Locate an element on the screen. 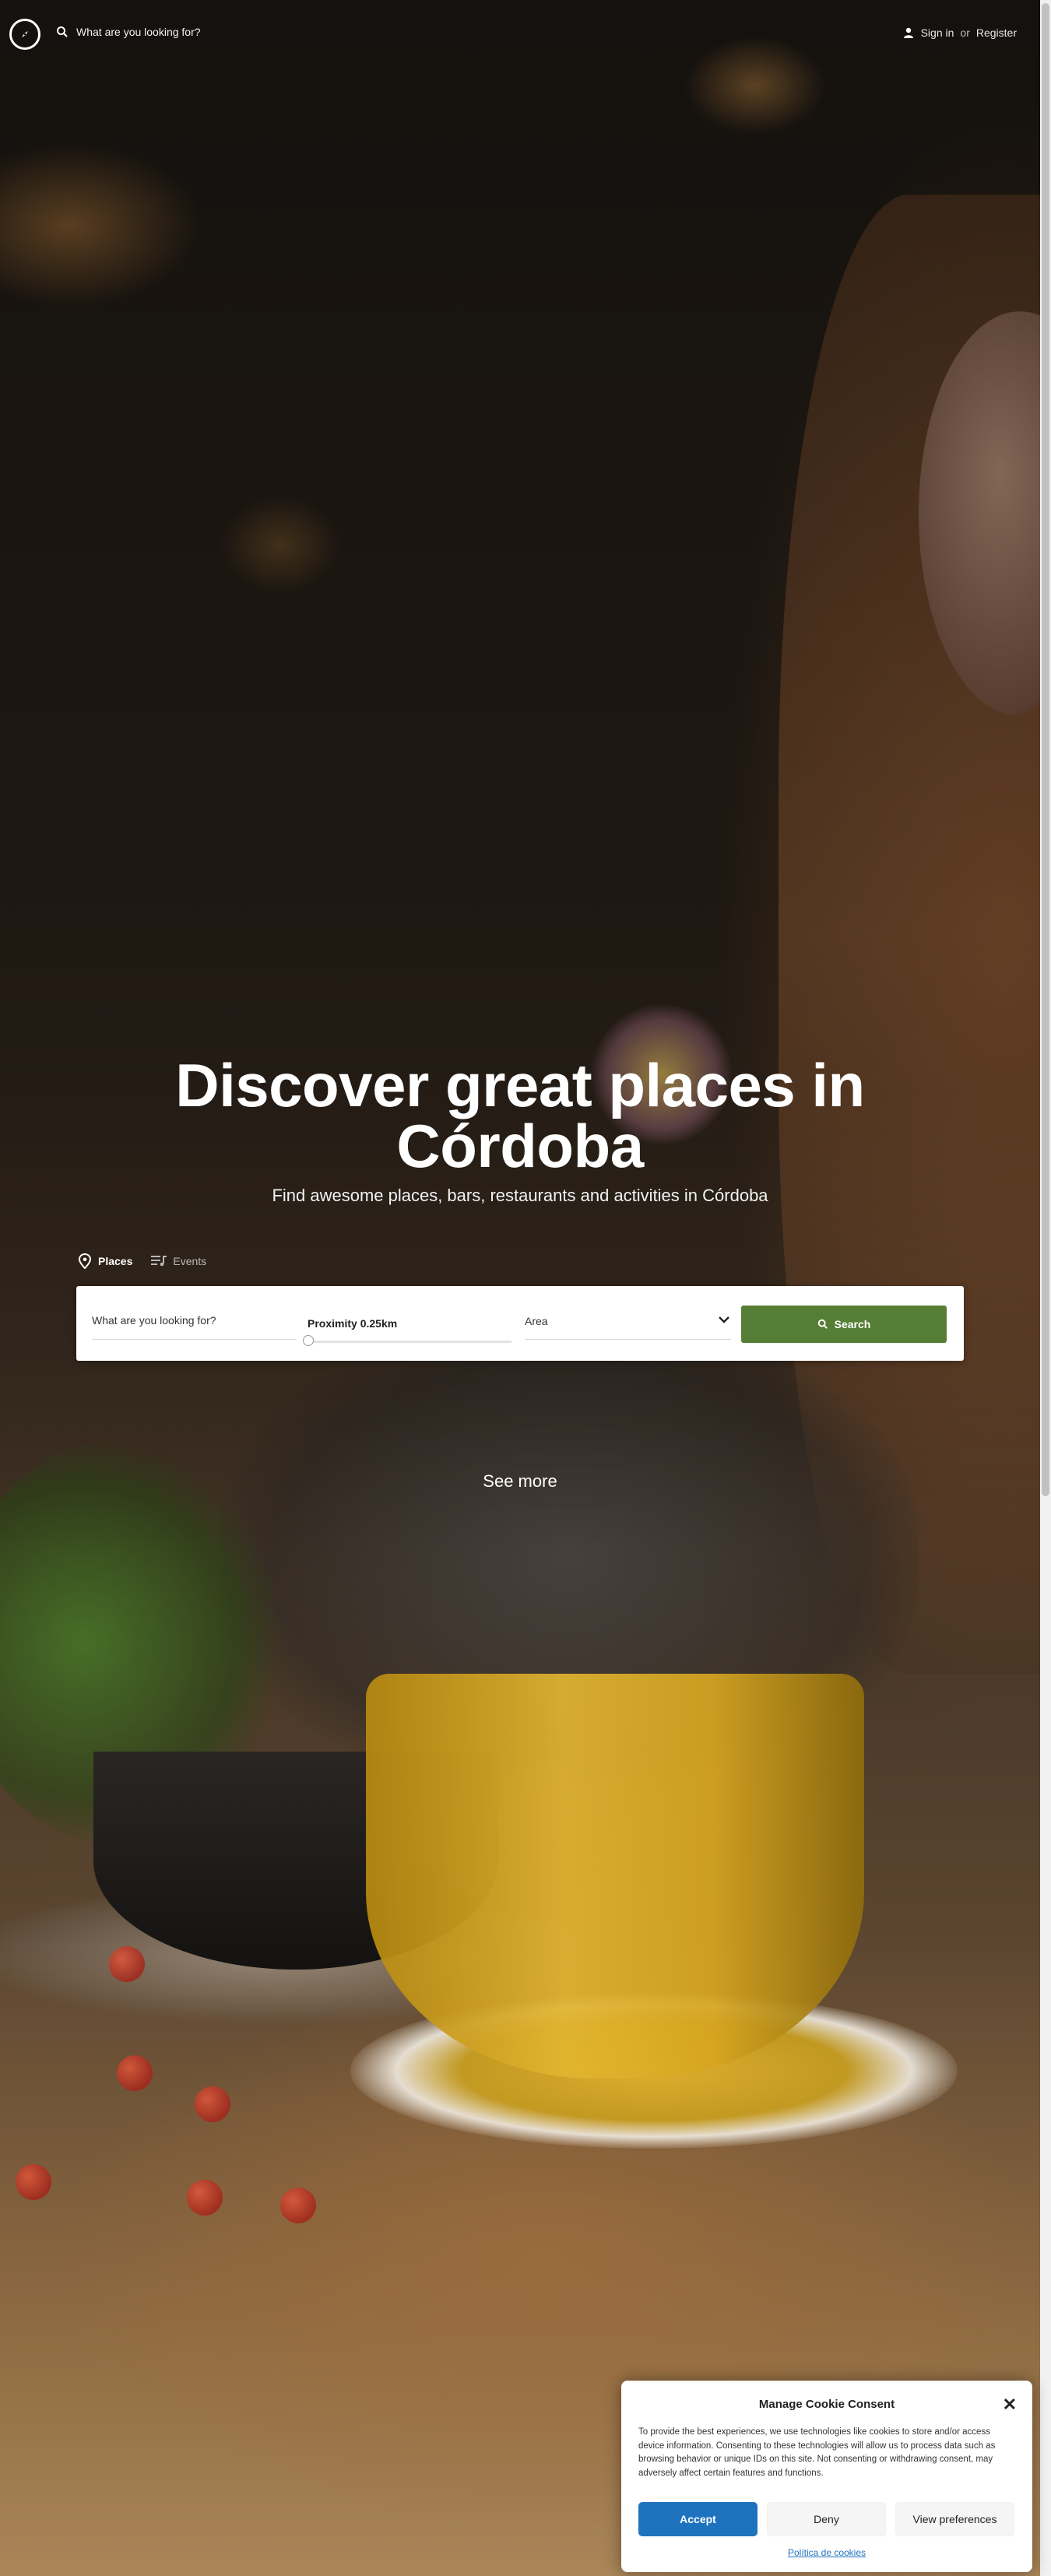  tab-events: Events is located at coordinates (178, 1261).